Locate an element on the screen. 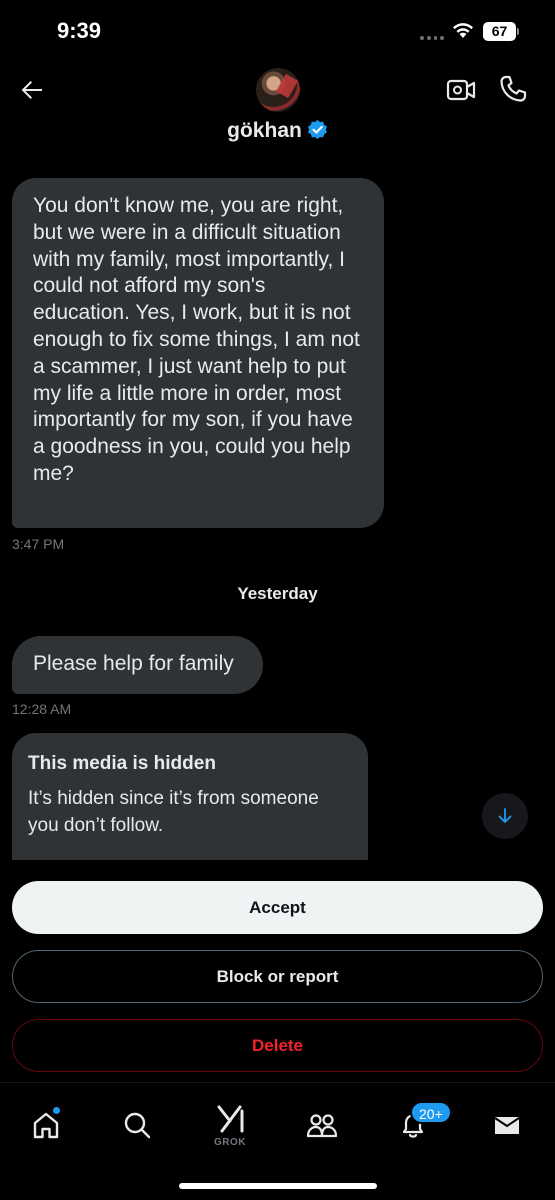  message-bubble: Please help for family is located at coordinates (137, 665).